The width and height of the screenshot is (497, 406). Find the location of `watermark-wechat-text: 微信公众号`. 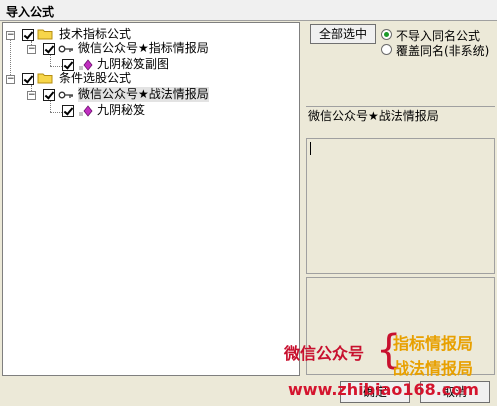

watermark-wechat-text: 微信公众号 is located at coordinates (324, 353).